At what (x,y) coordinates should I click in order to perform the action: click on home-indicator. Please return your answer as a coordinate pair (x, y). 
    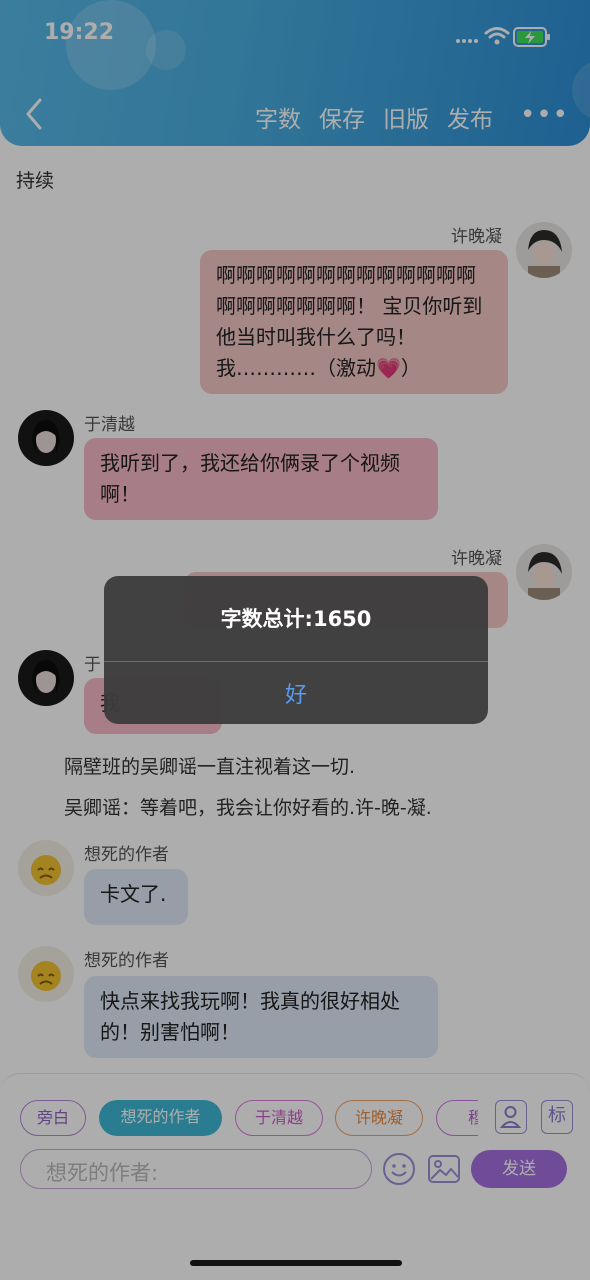
    Looking at the image, I should click on (296, 1263).